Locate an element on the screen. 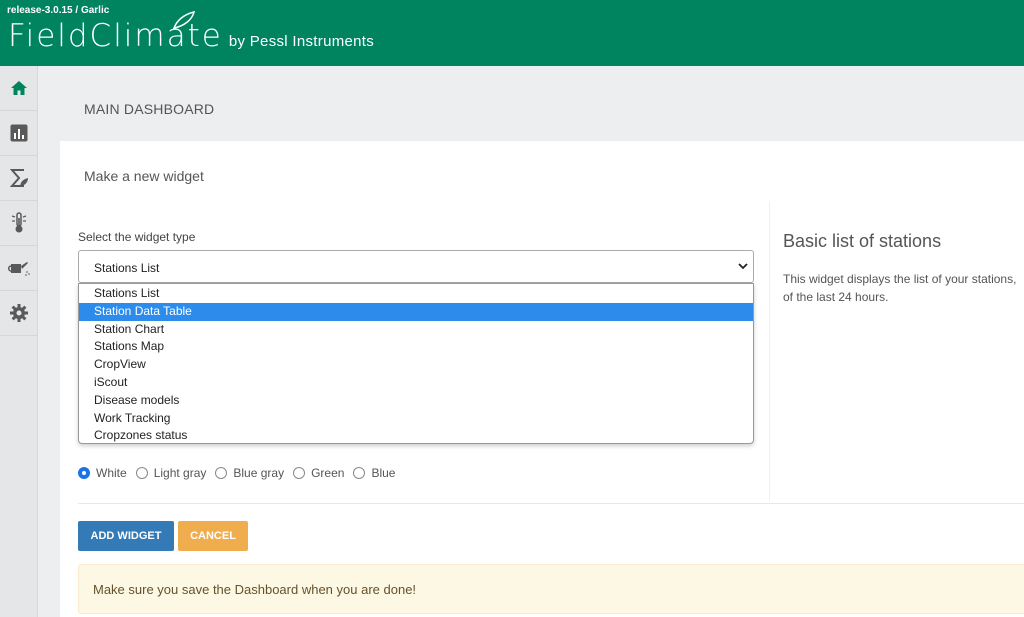  sidebar-item-home is located at coordinates (19, 88).